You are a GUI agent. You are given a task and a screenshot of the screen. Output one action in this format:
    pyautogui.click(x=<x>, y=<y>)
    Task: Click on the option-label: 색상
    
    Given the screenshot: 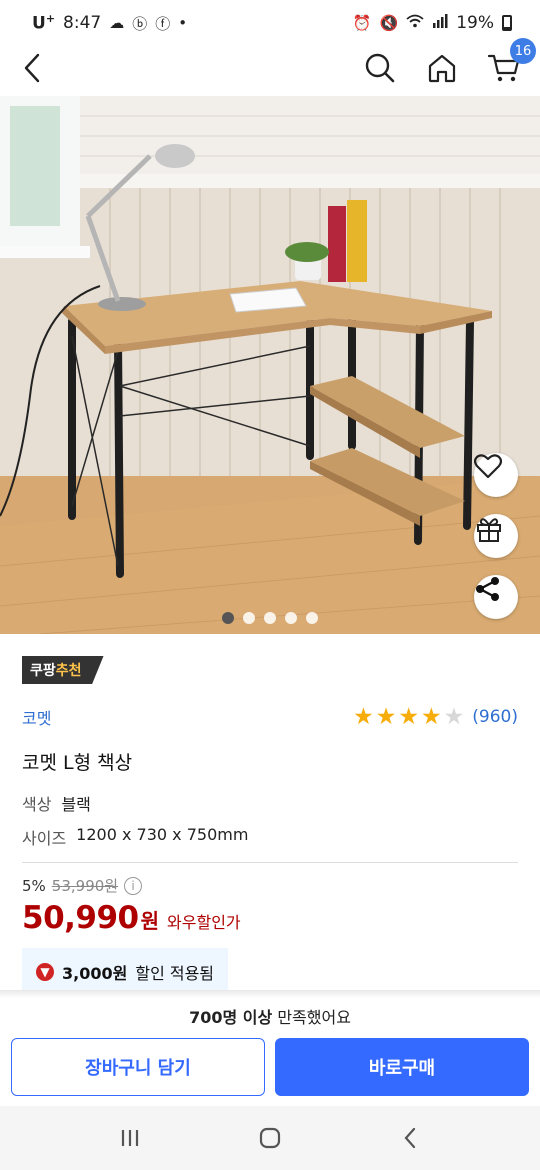 What is the action you would take?
    pyautogui.click(x=37, y=804)
    